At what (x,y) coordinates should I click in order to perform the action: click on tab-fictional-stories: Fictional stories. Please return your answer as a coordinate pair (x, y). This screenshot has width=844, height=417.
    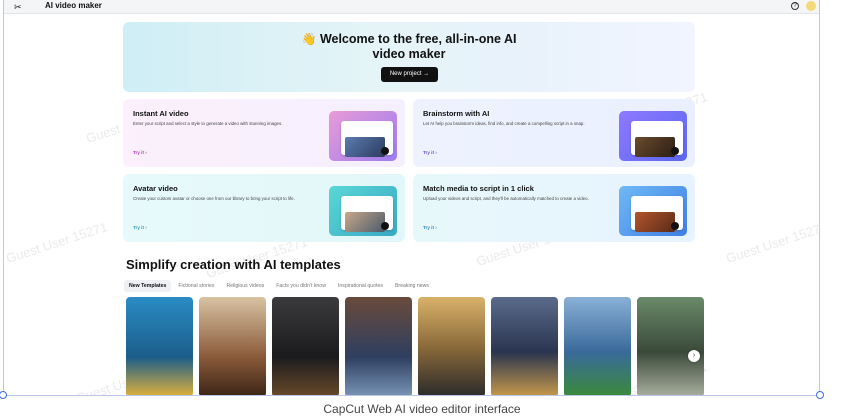
    Looking at the image, I should click on (196, 286).